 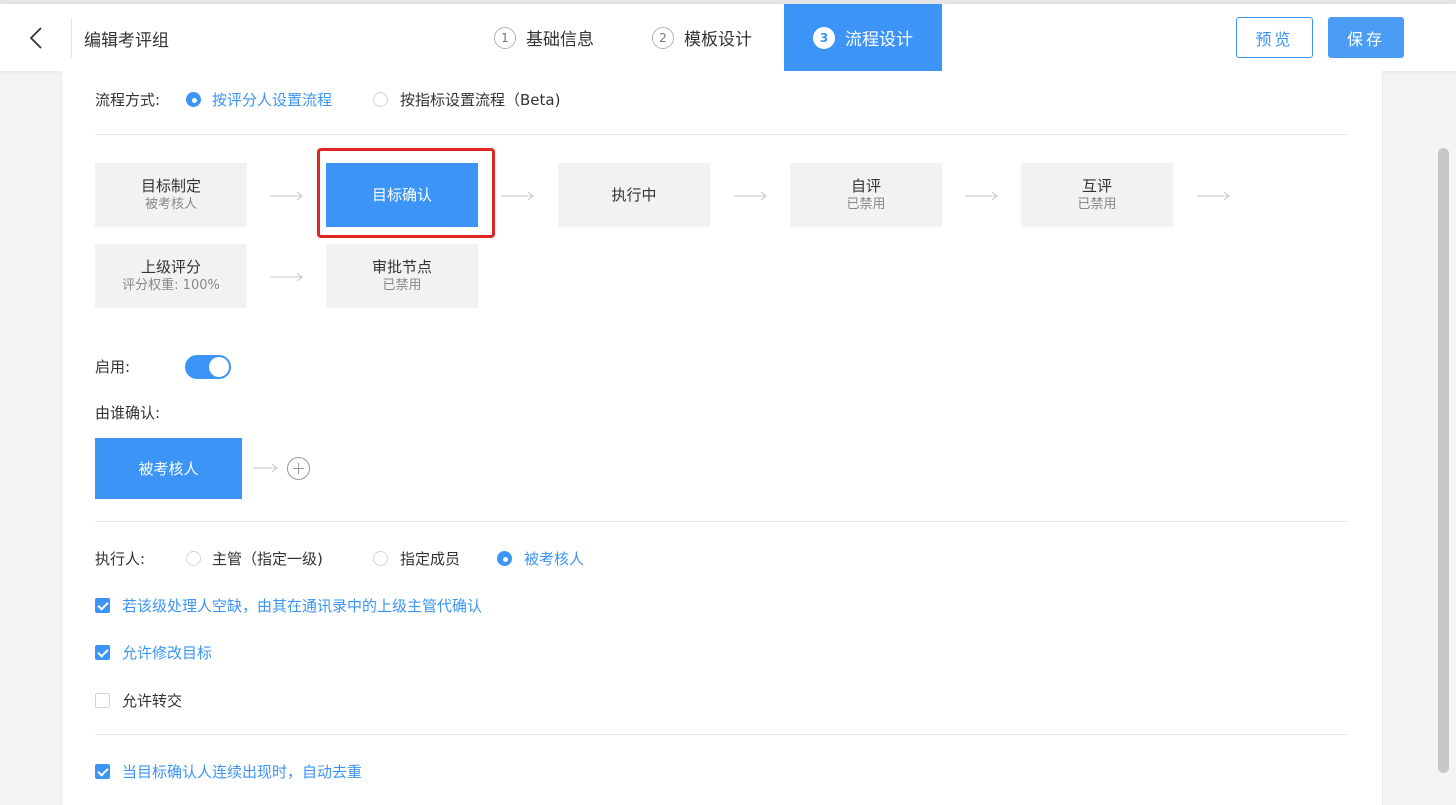 I want to click on selection-highlight, so click(x=406, y=193).